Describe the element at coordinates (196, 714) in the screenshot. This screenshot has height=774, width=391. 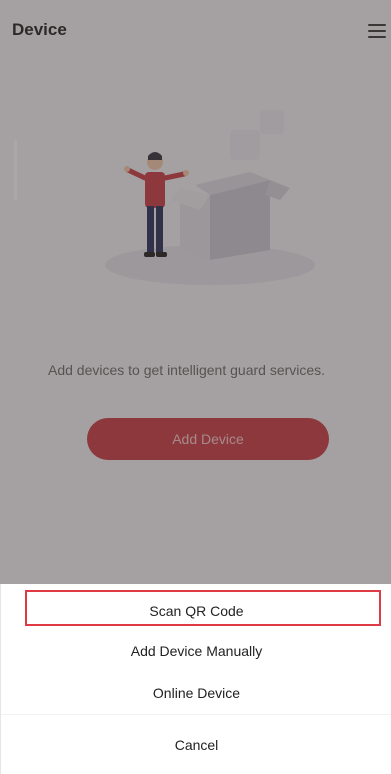
I see `sheet-divider` at that location.